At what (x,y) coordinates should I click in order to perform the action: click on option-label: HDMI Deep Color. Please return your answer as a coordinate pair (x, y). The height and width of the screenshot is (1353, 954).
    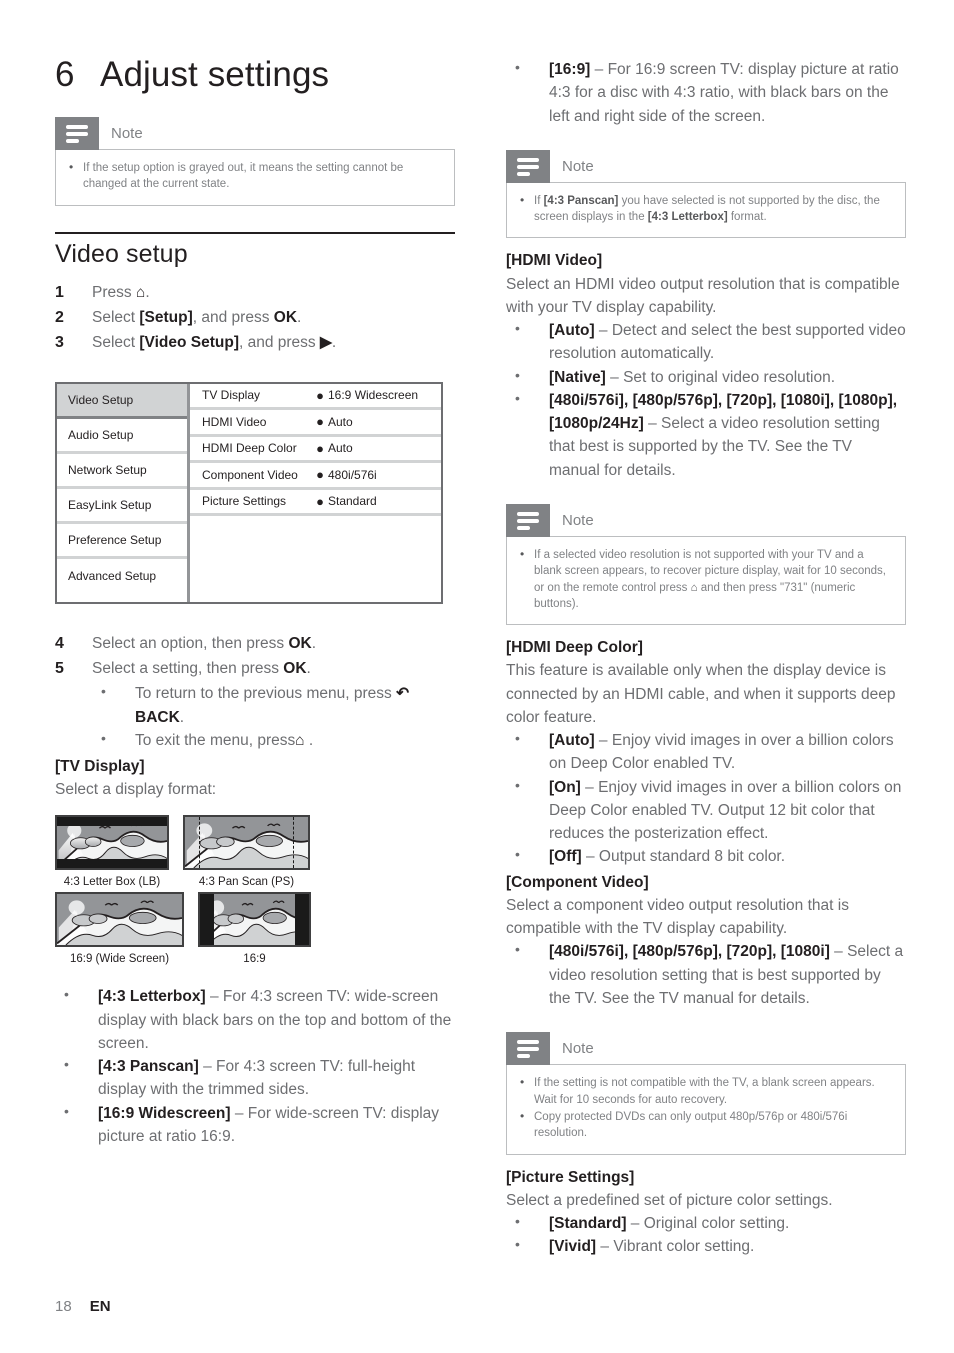
    Looking at the image, I should click on (249, 448).